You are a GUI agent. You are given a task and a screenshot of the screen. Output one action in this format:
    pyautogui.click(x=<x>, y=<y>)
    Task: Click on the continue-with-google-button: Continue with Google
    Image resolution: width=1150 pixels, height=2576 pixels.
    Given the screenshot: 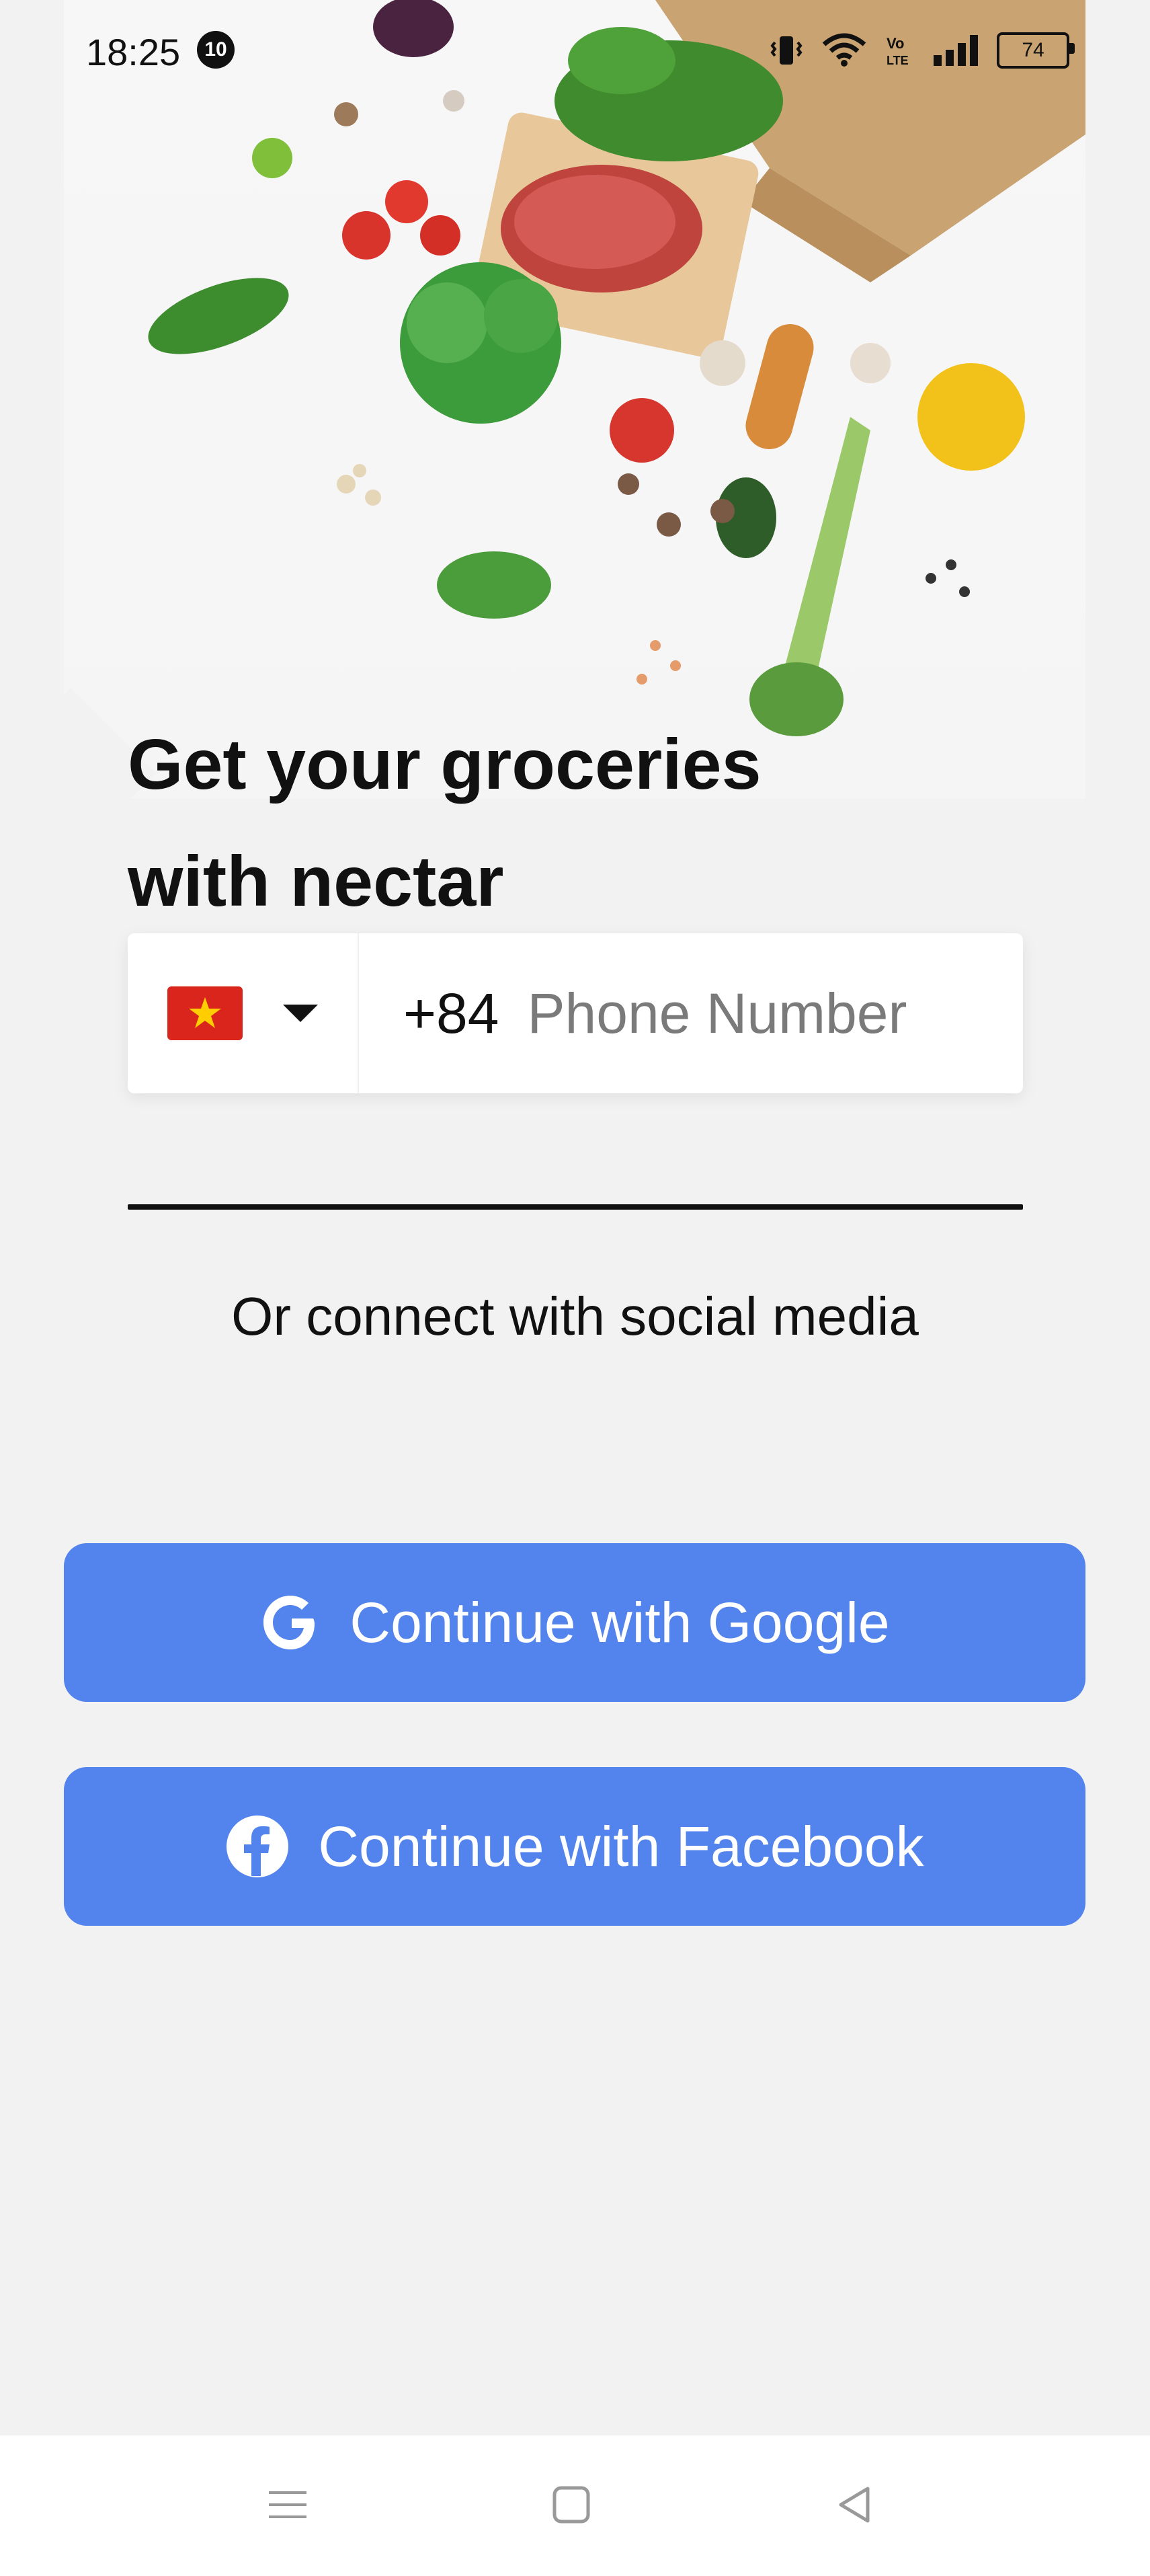 What is the action you would take?
    pyautogui.click(x=574, y=1622)
    